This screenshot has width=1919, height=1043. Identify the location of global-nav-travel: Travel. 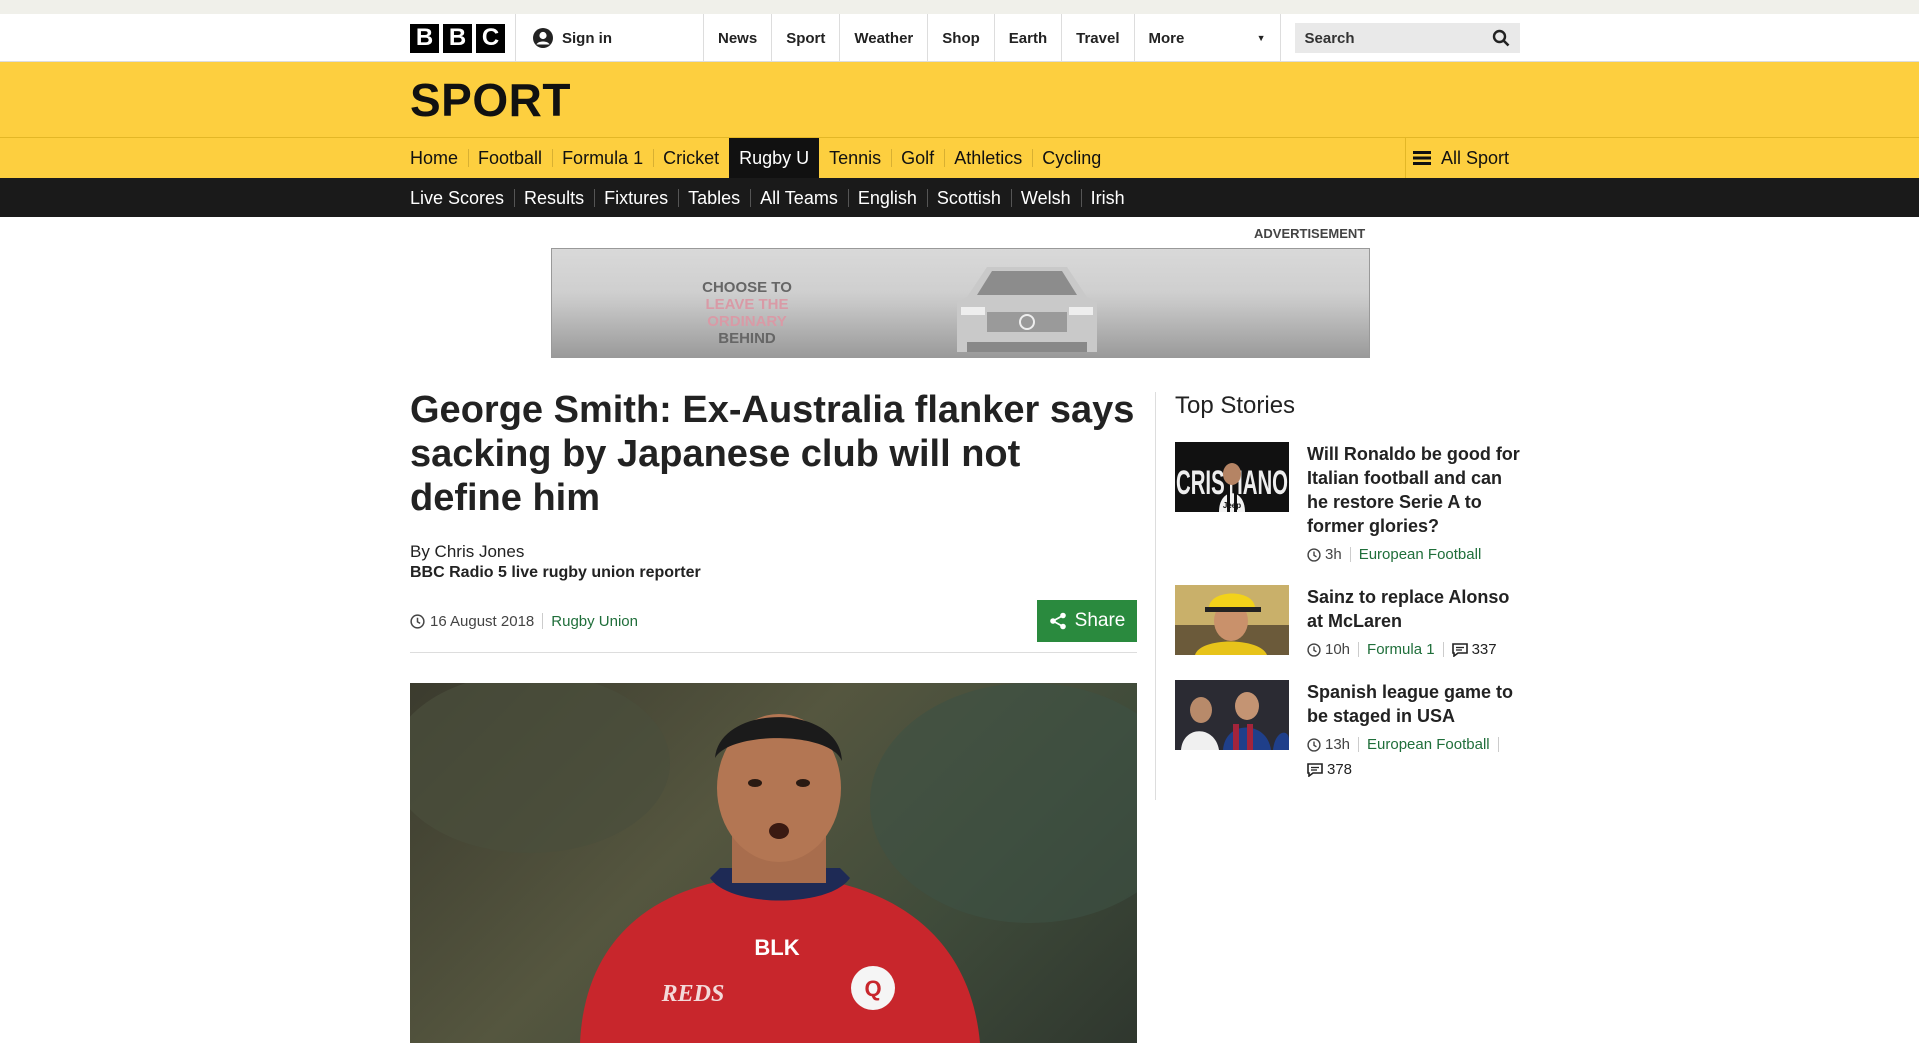
(1098, 38).